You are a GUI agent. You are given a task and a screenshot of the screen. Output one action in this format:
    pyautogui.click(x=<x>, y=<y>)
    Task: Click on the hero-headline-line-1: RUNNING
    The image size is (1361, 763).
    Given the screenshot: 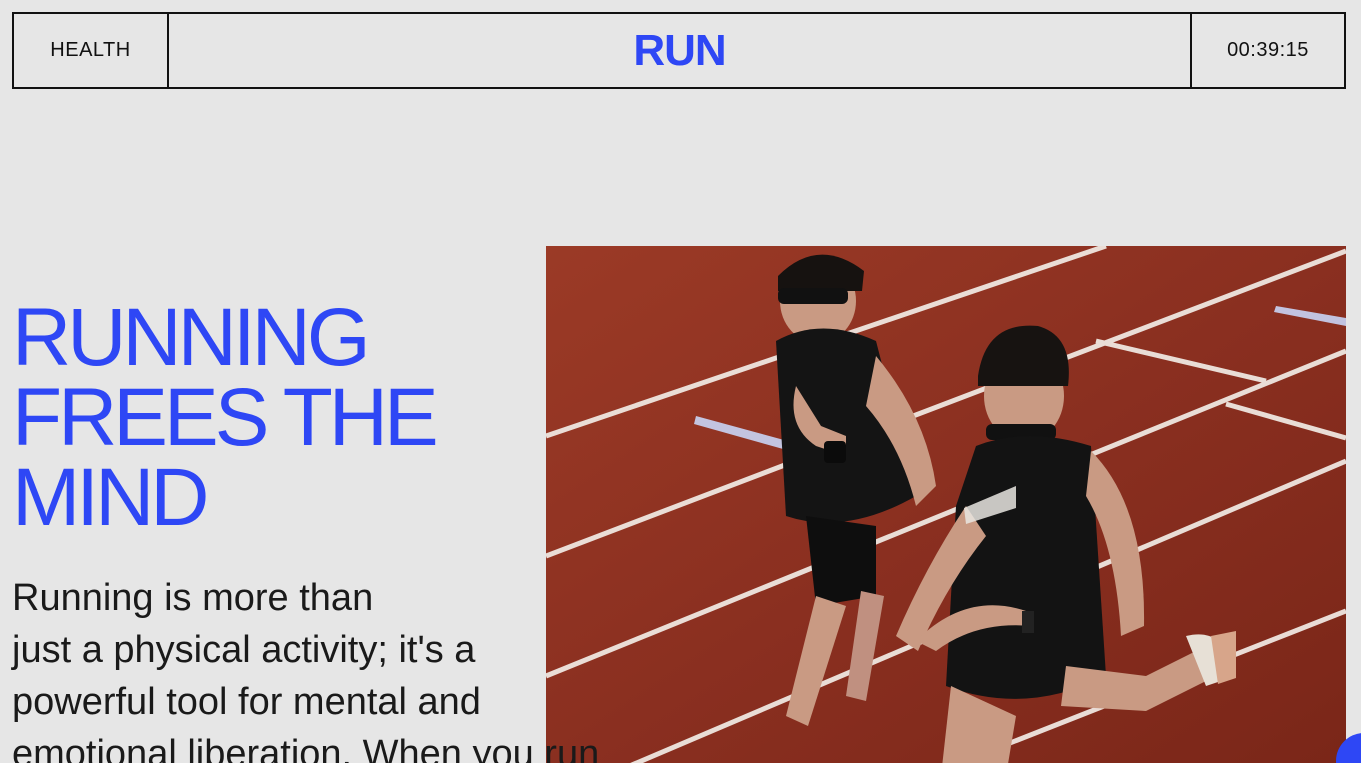 What is the action you would take?
    pyautogui.click(x=191, y=337)
    